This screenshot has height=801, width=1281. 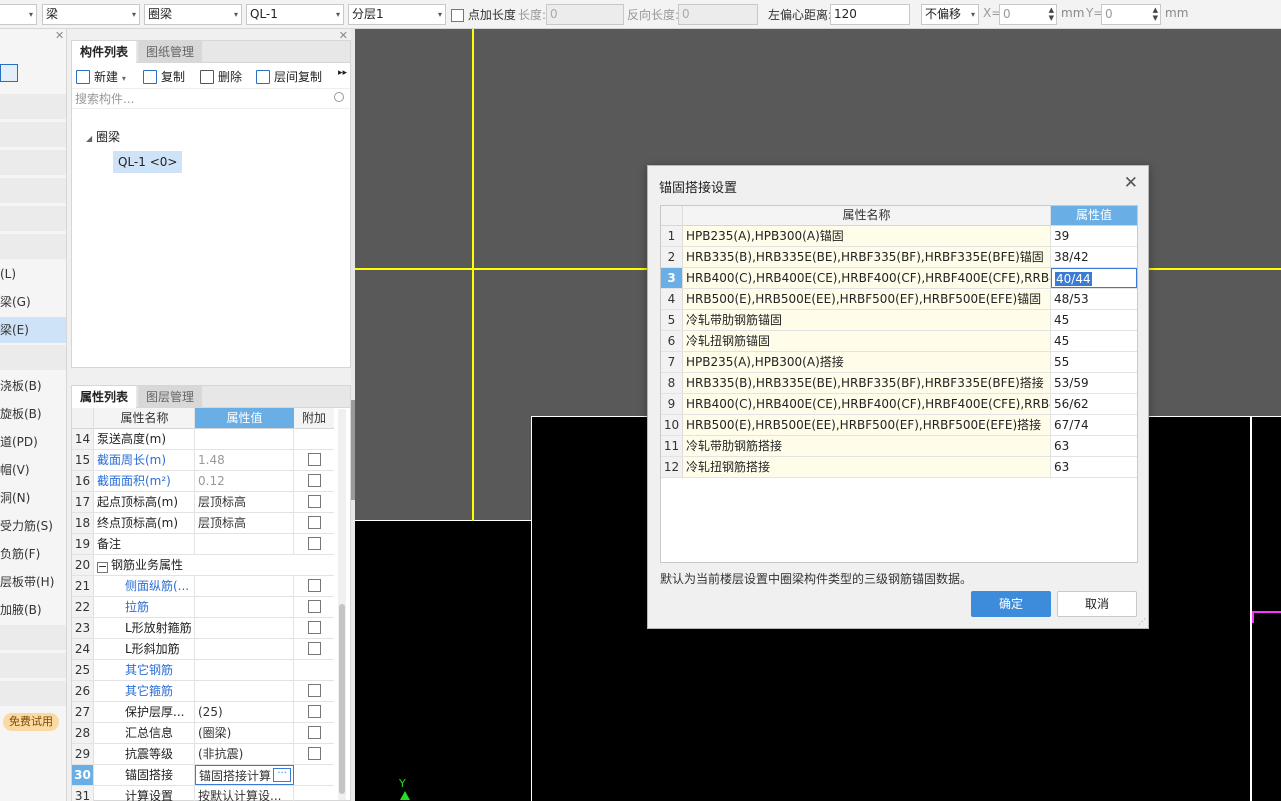 I want to click on property-group-name: − 钢筋业务属性, so click(x=194, y=565).